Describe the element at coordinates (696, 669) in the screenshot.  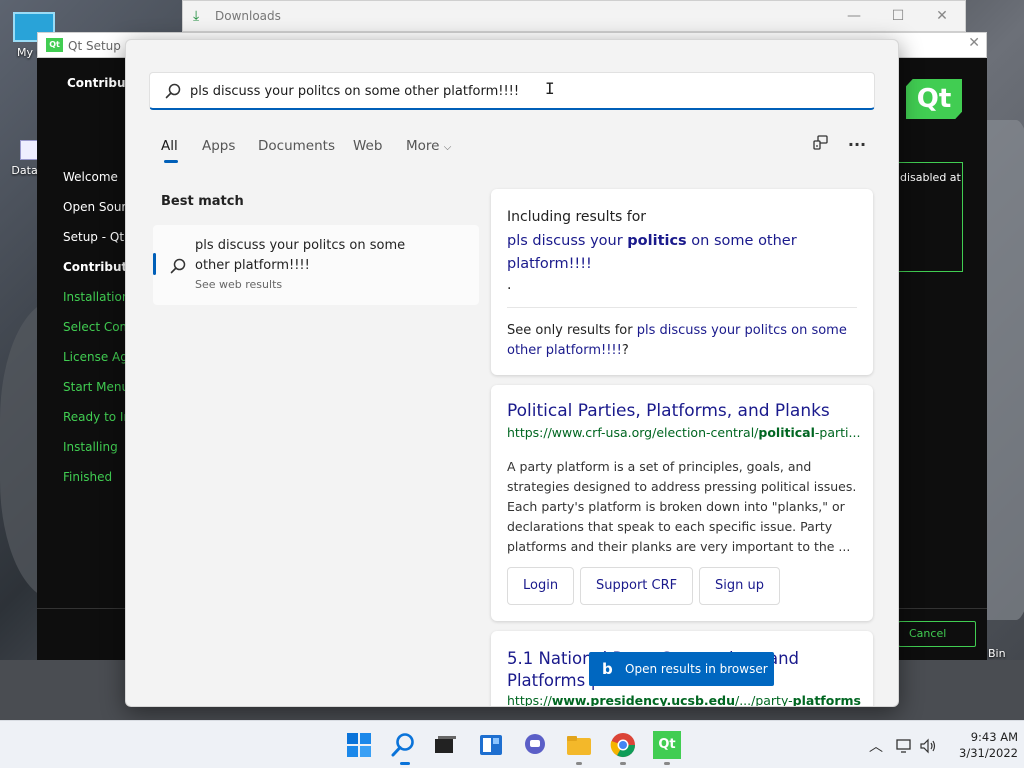
I see `open-results-label: Open results in browser` at that location.